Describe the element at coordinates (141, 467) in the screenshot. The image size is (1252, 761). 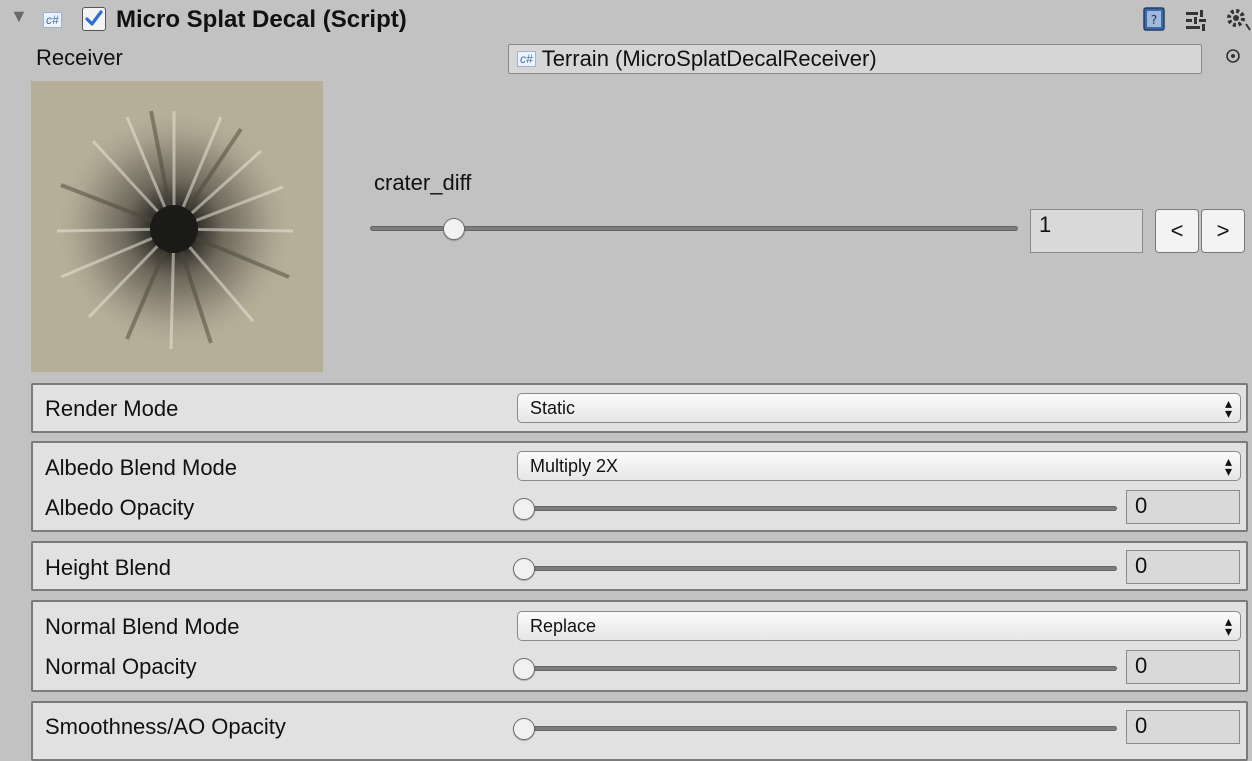
I see `albedo-blend-mode-label: Albedo Blend Mode` at that location.